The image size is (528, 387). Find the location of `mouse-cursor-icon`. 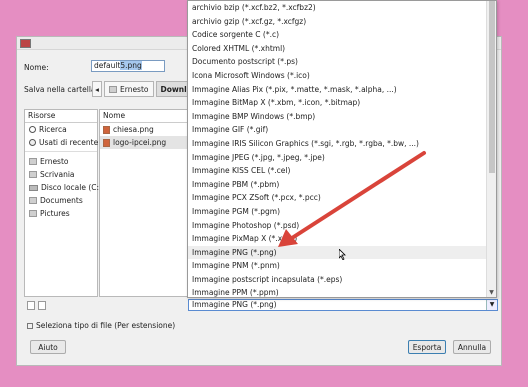

mouse-cursor-icon is located at coordinates (342, 254).